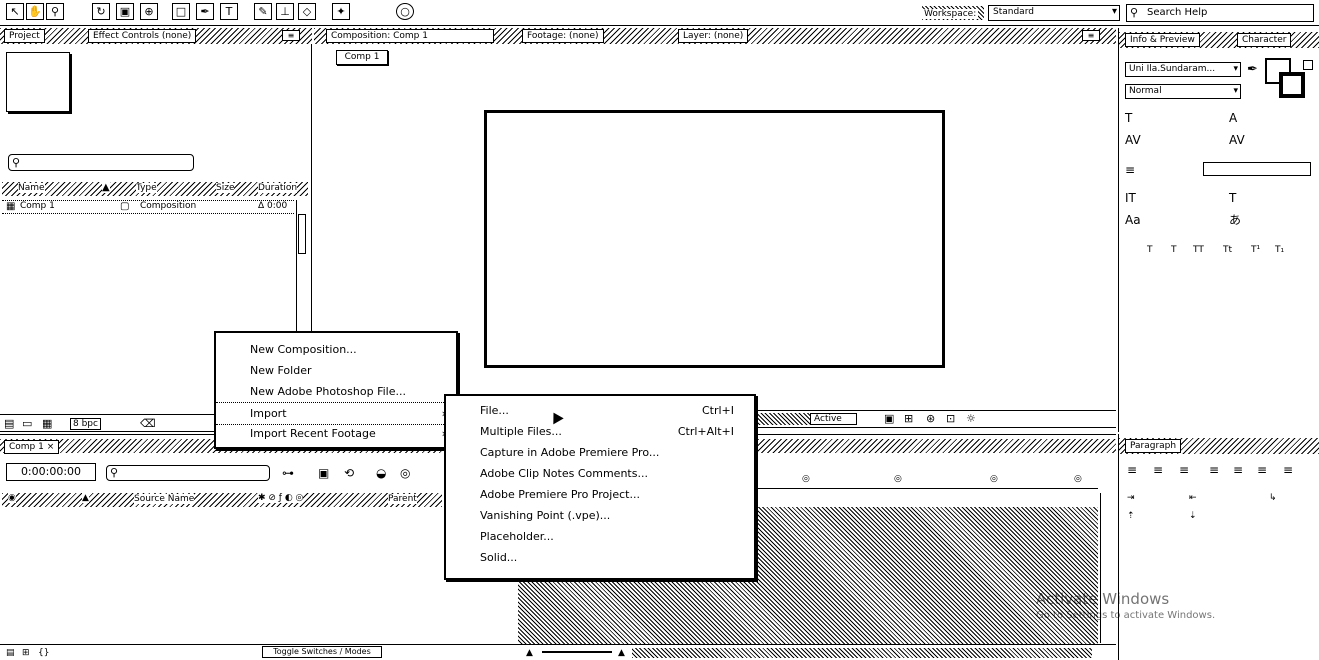  Describe the element at coordinates (85, 424) in the screenshot. I see `bpc-button: 8 bpc` at that location.